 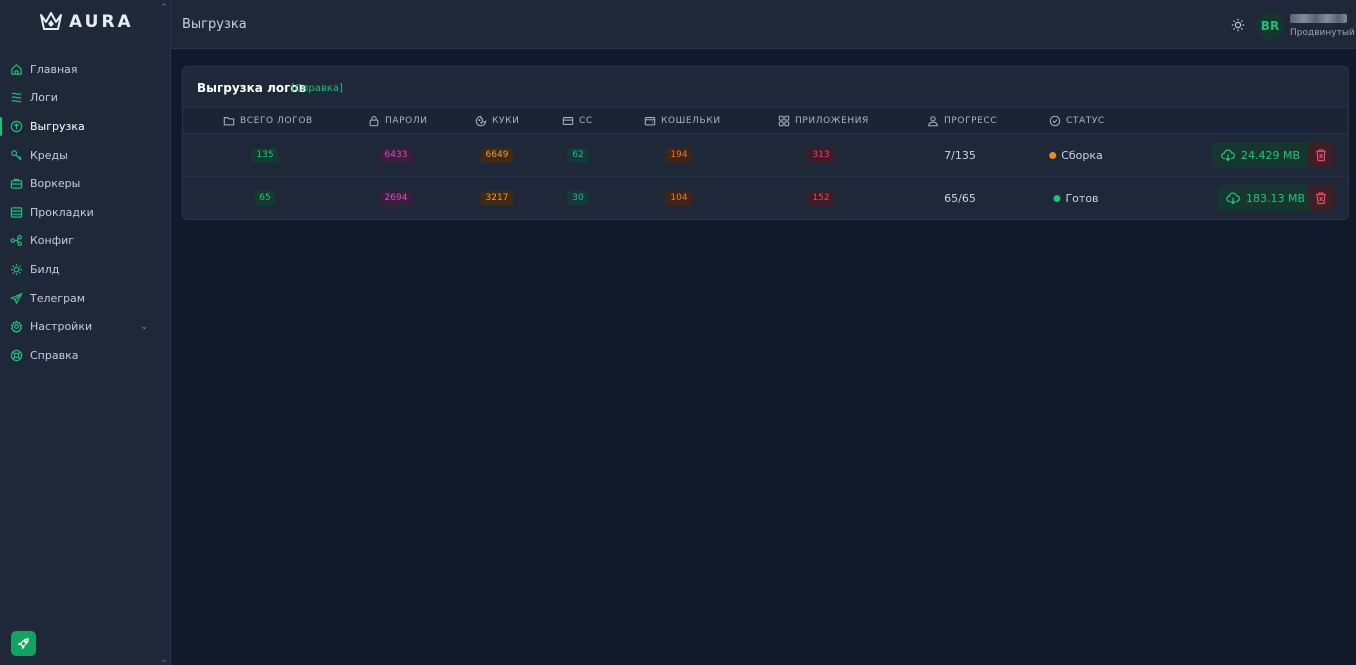 I want to click on status-badge: Сборка, so click(x=1076, y=155).